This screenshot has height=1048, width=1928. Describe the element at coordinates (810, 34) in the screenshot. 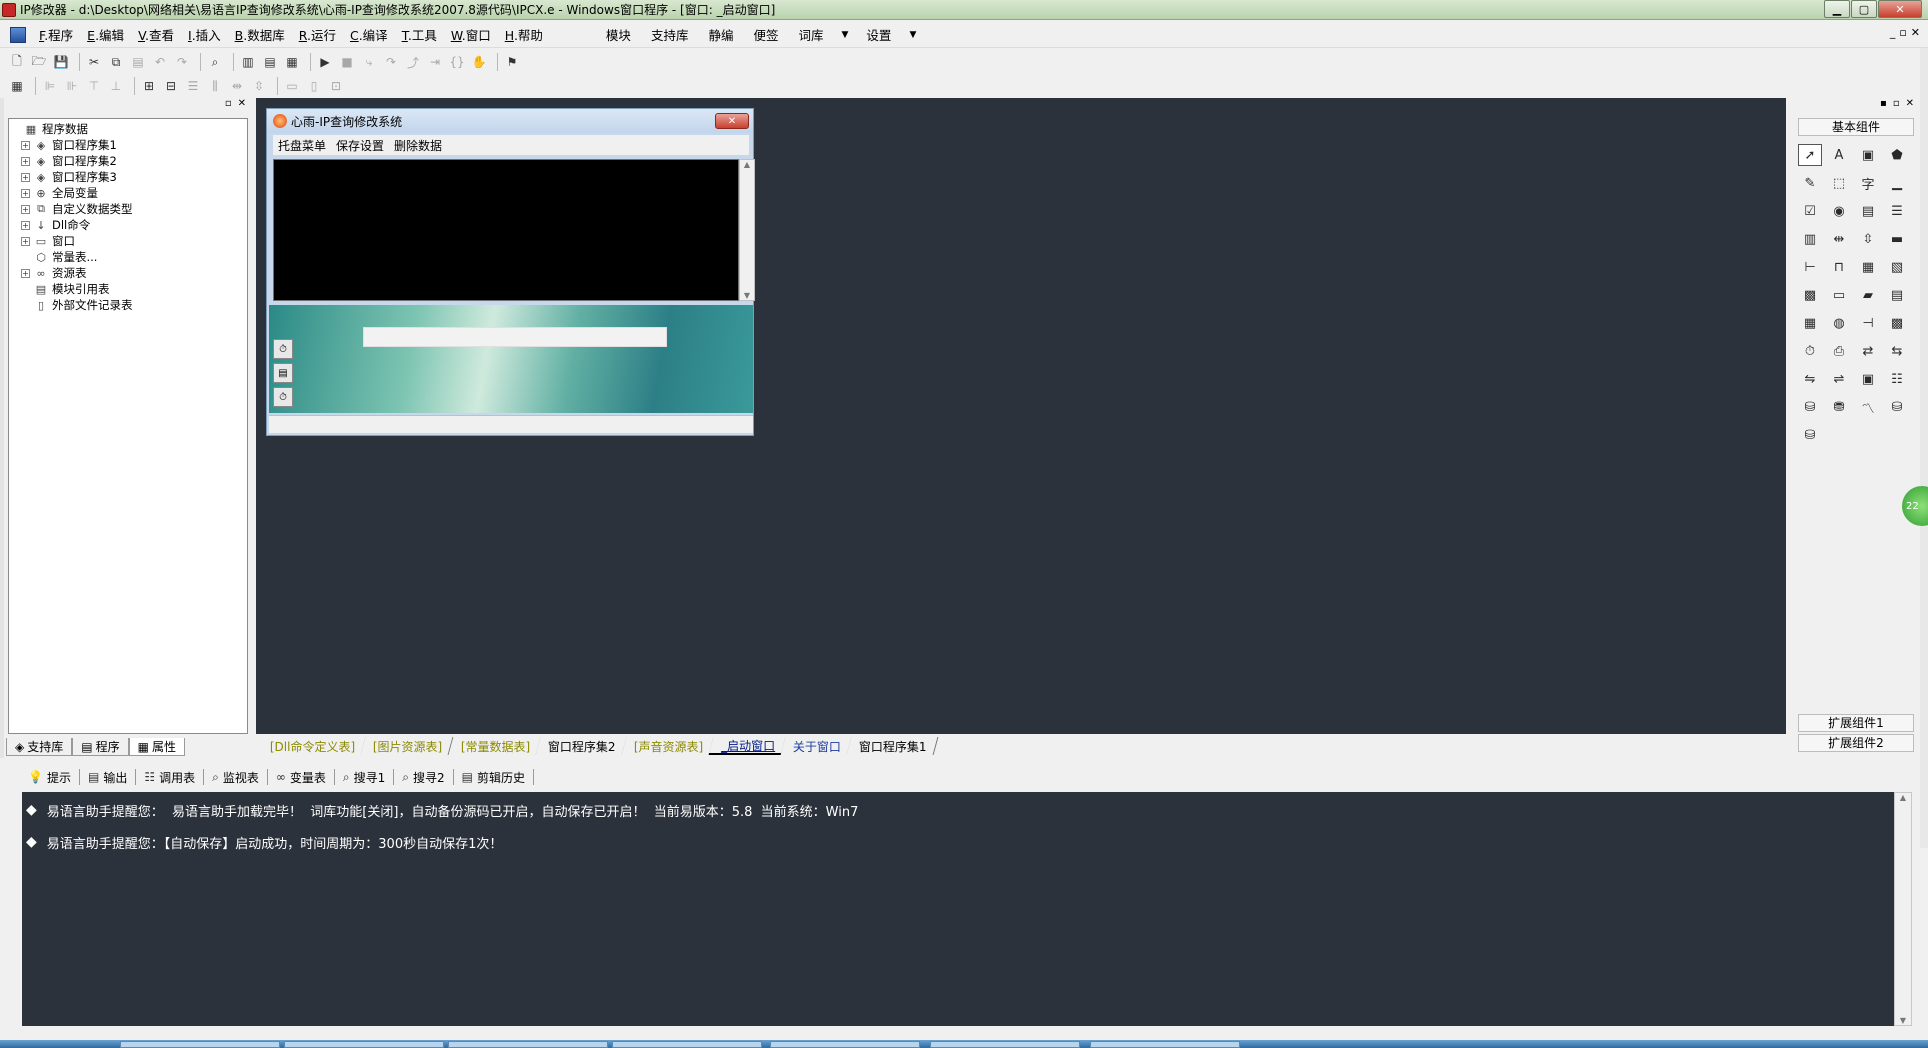

I see `menu-extra-4: 词库` at that location.